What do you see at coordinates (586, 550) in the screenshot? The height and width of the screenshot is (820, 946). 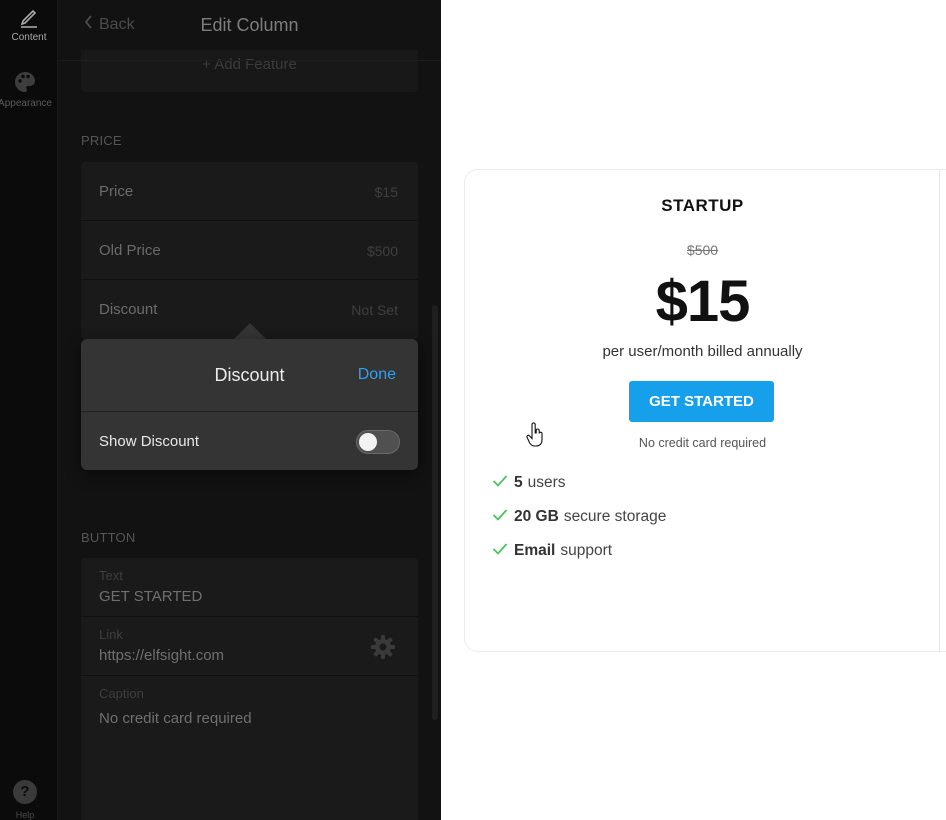 I see `feature-text: support` at bounding box center [586, 550].